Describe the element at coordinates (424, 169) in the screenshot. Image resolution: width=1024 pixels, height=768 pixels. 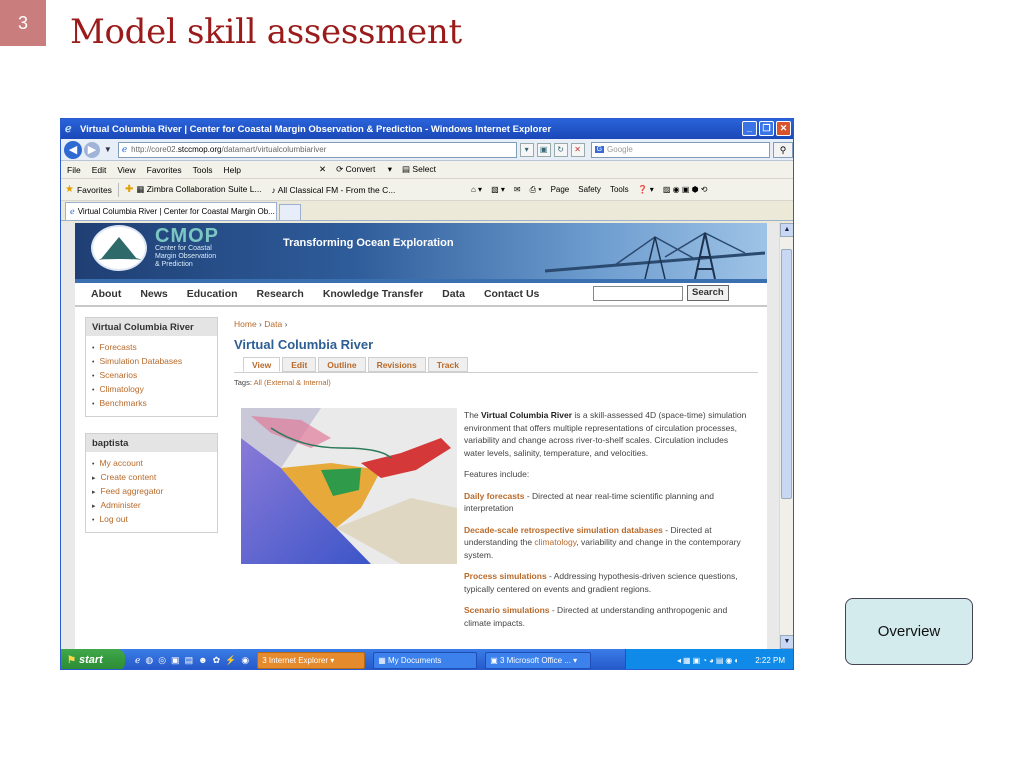
I see `select-button: ▤ Select` at that location.